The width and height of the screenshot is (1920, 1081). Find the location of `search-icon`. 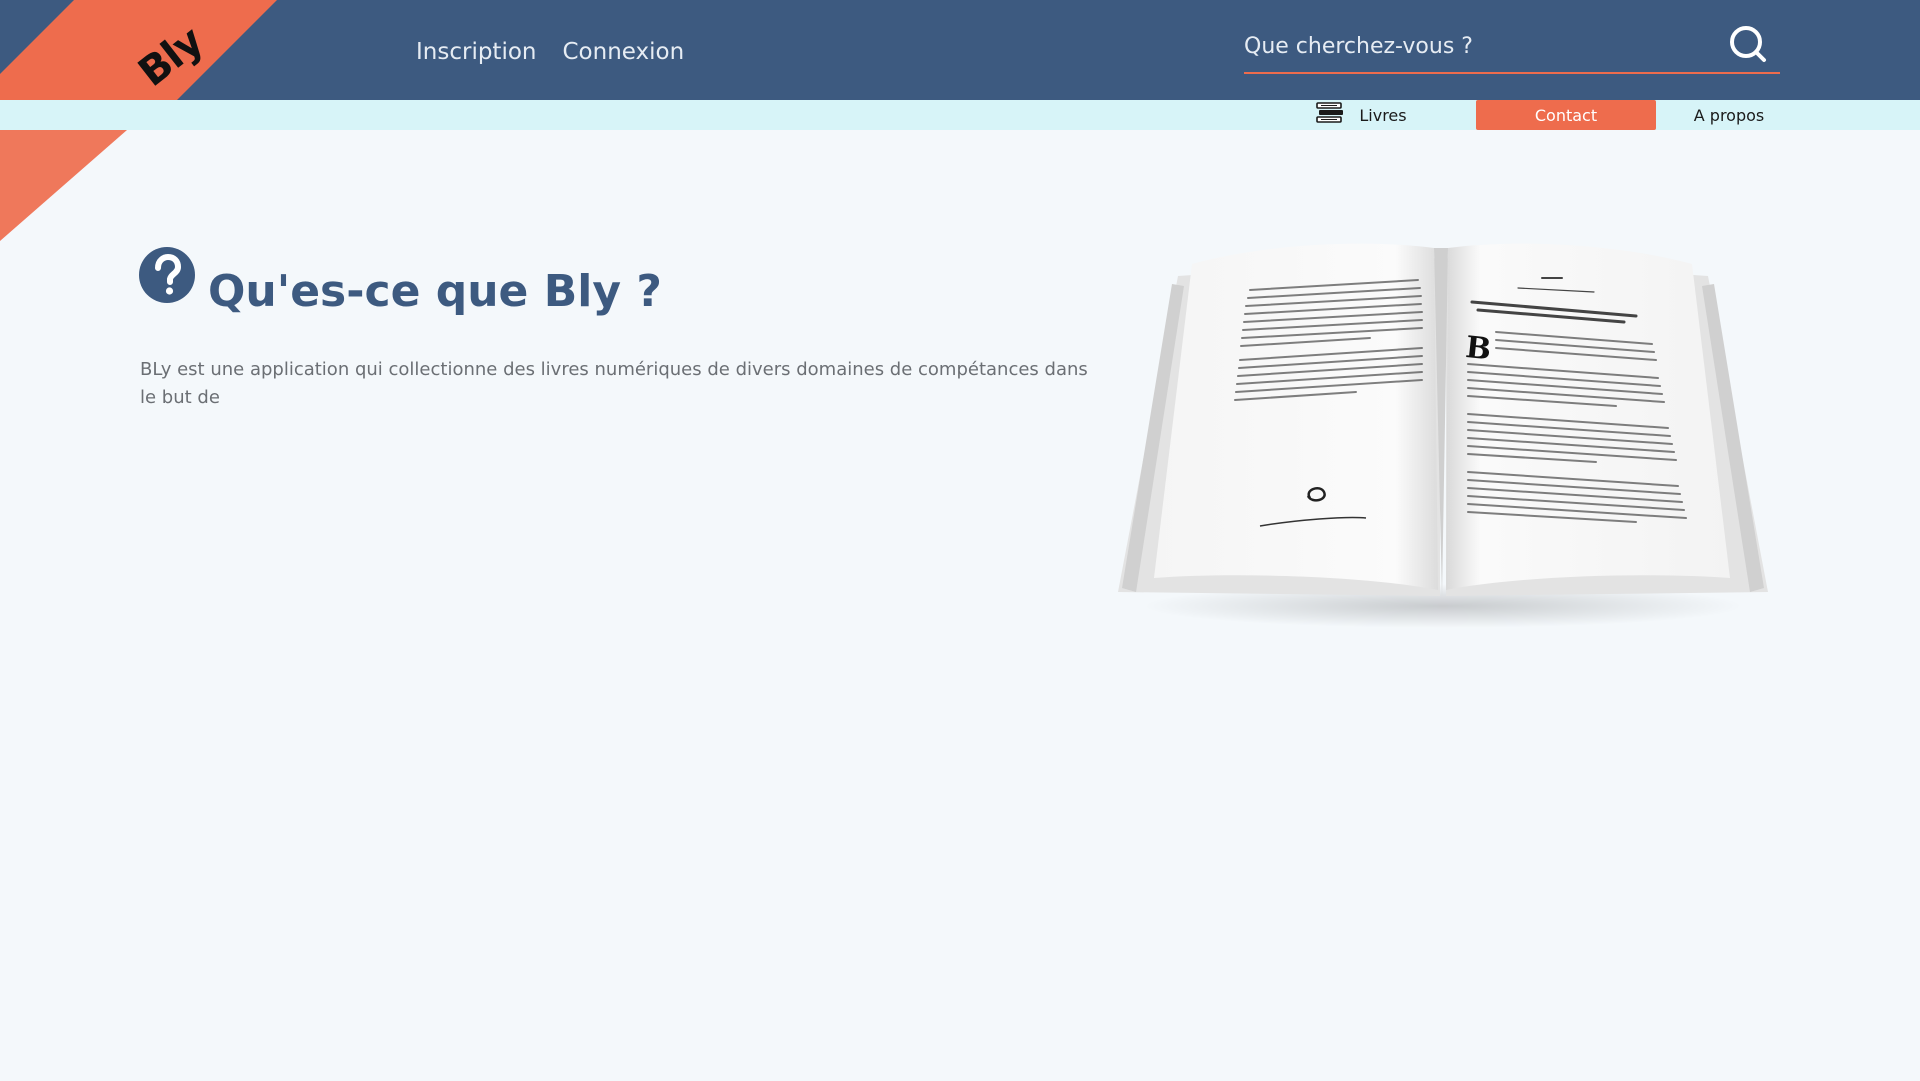

search-icon is located at coordinates (1748, 44).